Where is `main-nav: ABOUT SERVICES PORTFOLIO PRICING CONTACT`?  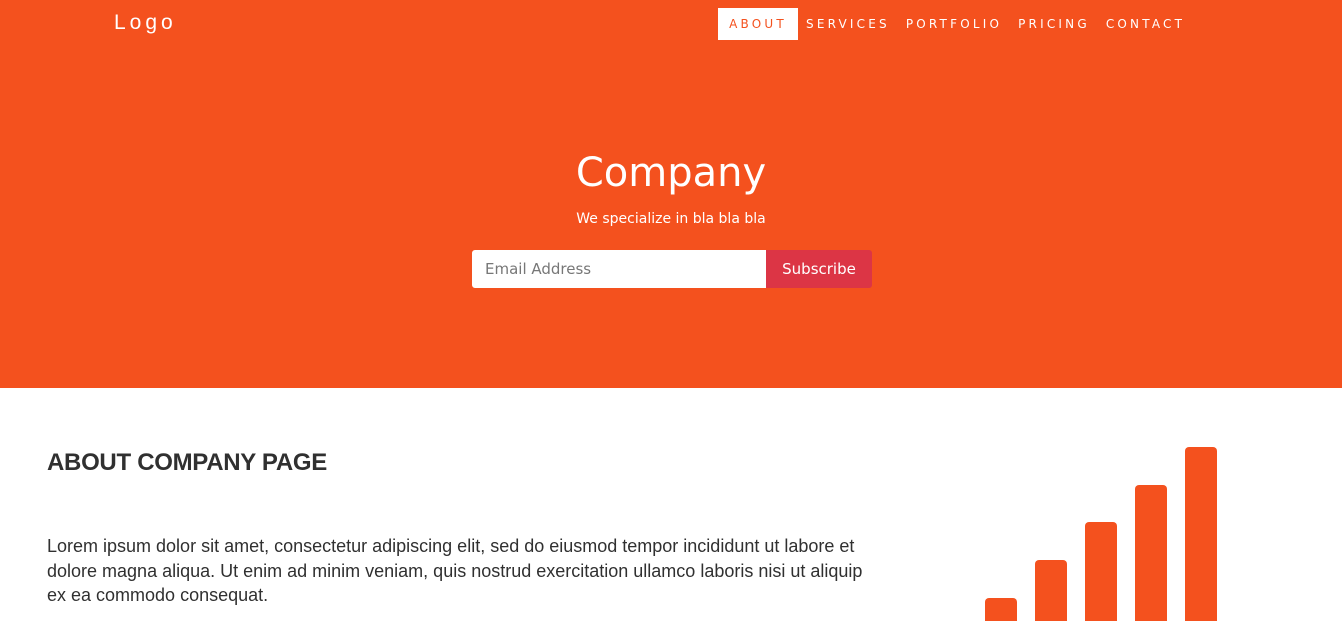
main-nav: ABOUT SERVICES PORTFOLIO PRICING CONTACT is located at coordinates (955, 24).